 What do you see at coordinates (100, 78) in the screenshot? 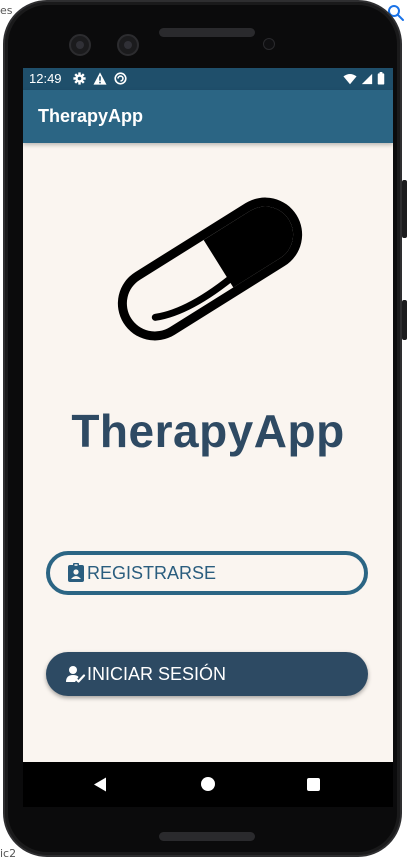
I see `alert-triangle-icon` at bounding box center [100, 78].